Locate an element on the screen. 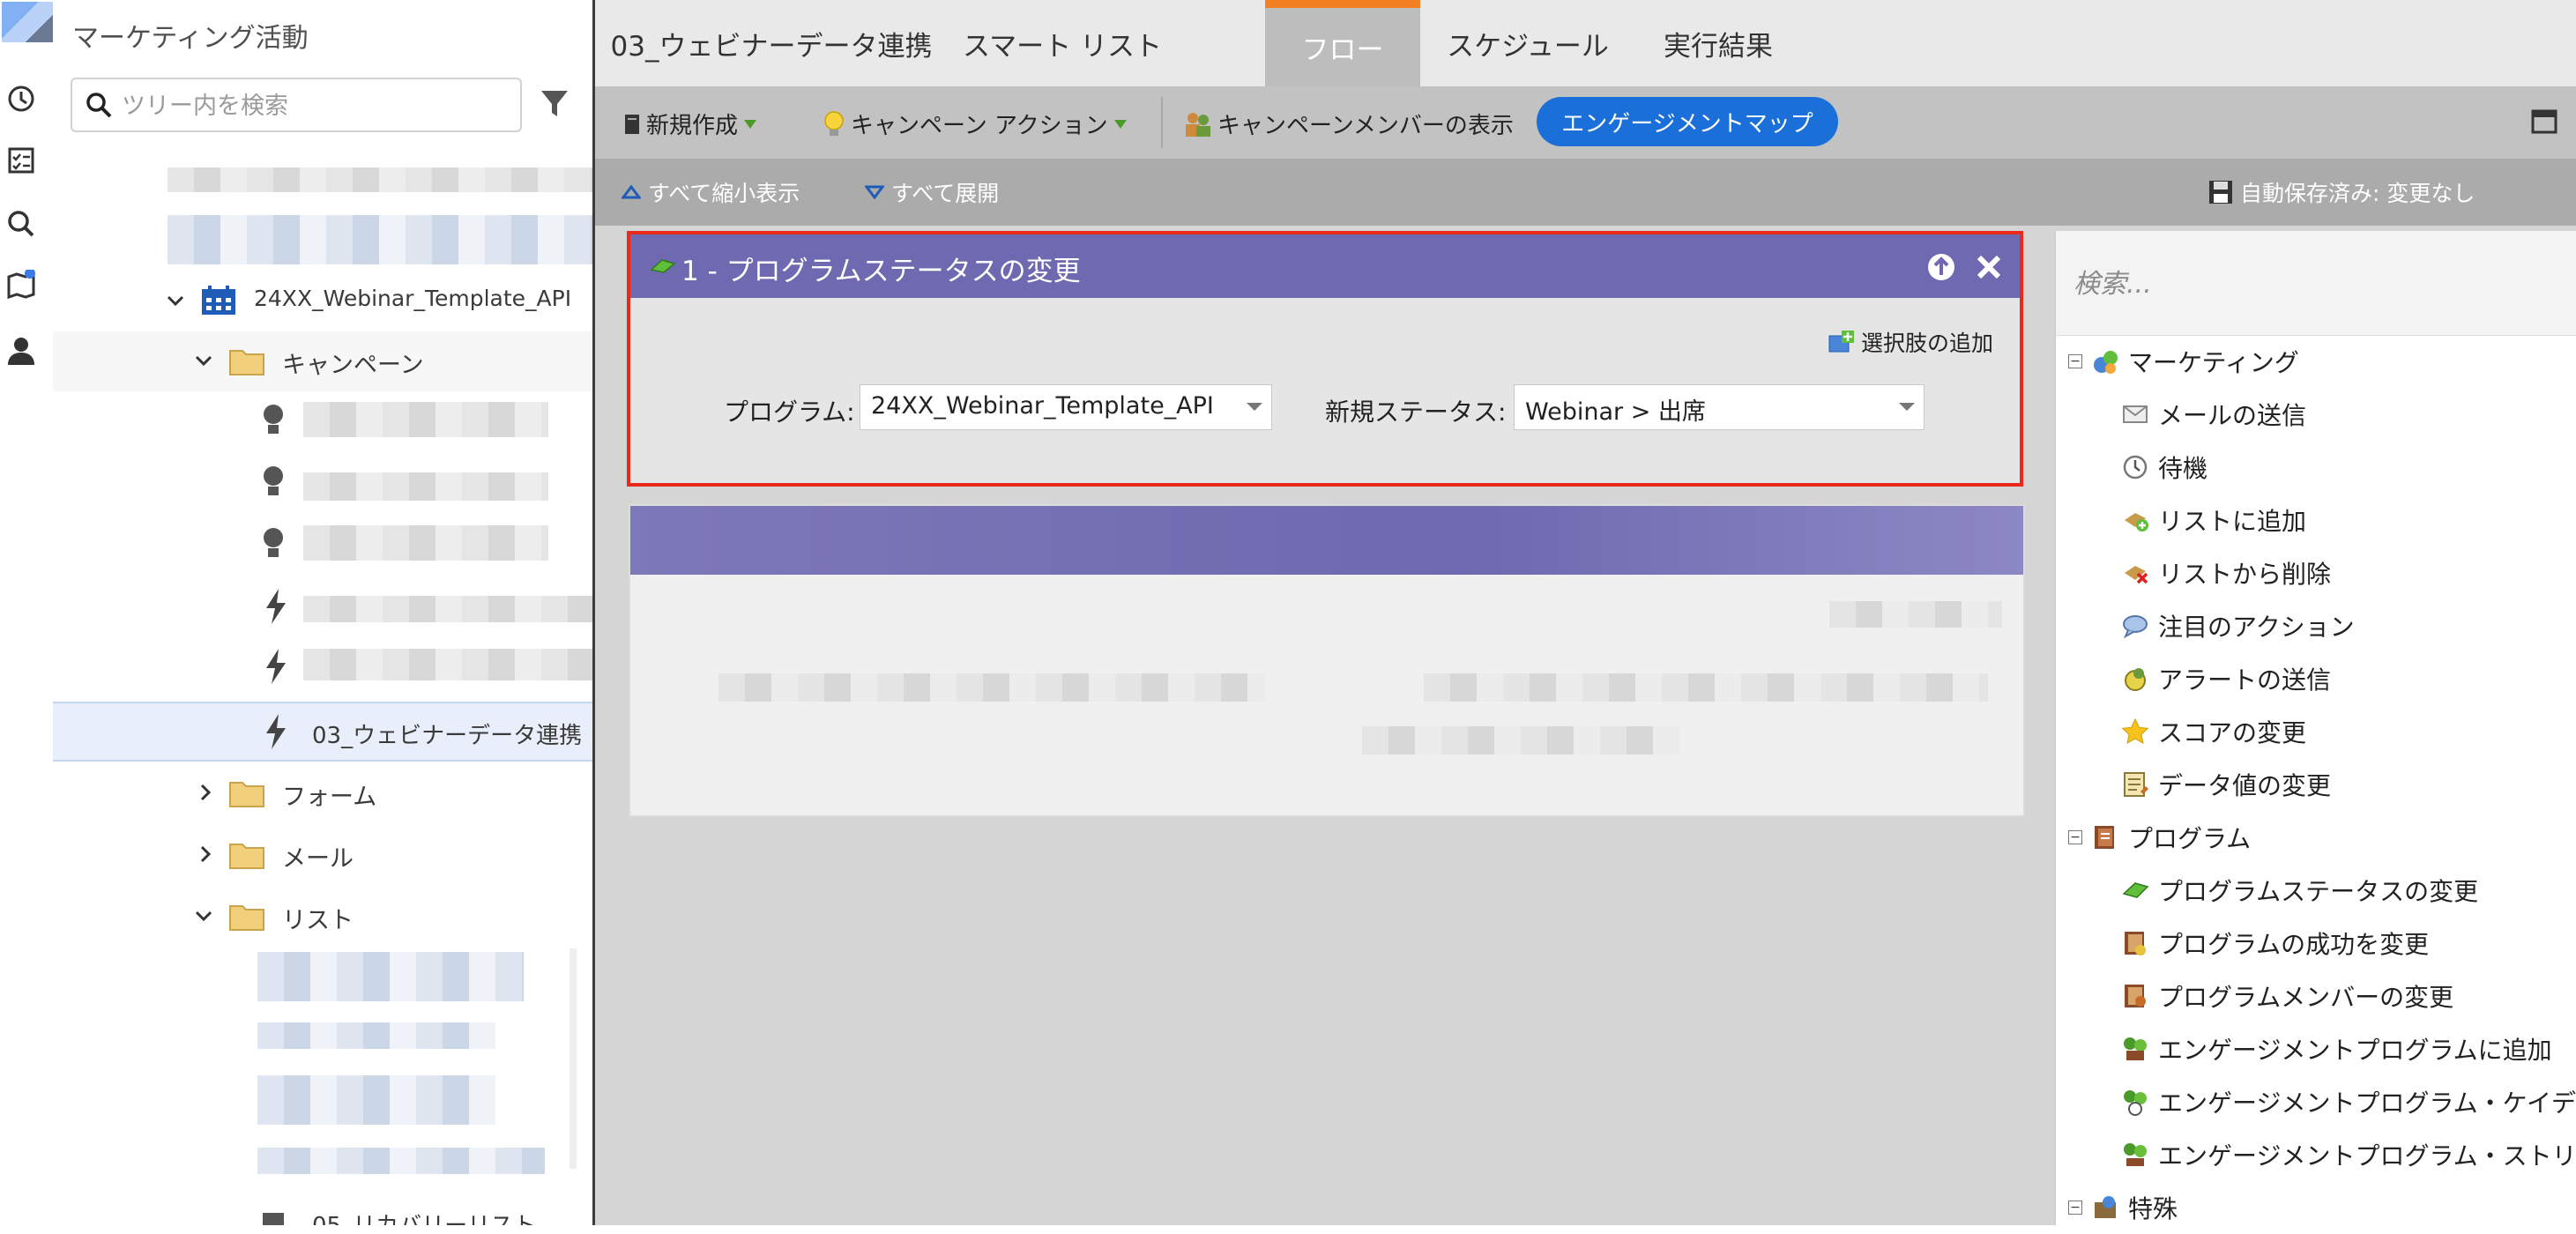 The height and width of the screenshot is (1234, 2576). move-up-icon is located at coordinates (1941, 267).